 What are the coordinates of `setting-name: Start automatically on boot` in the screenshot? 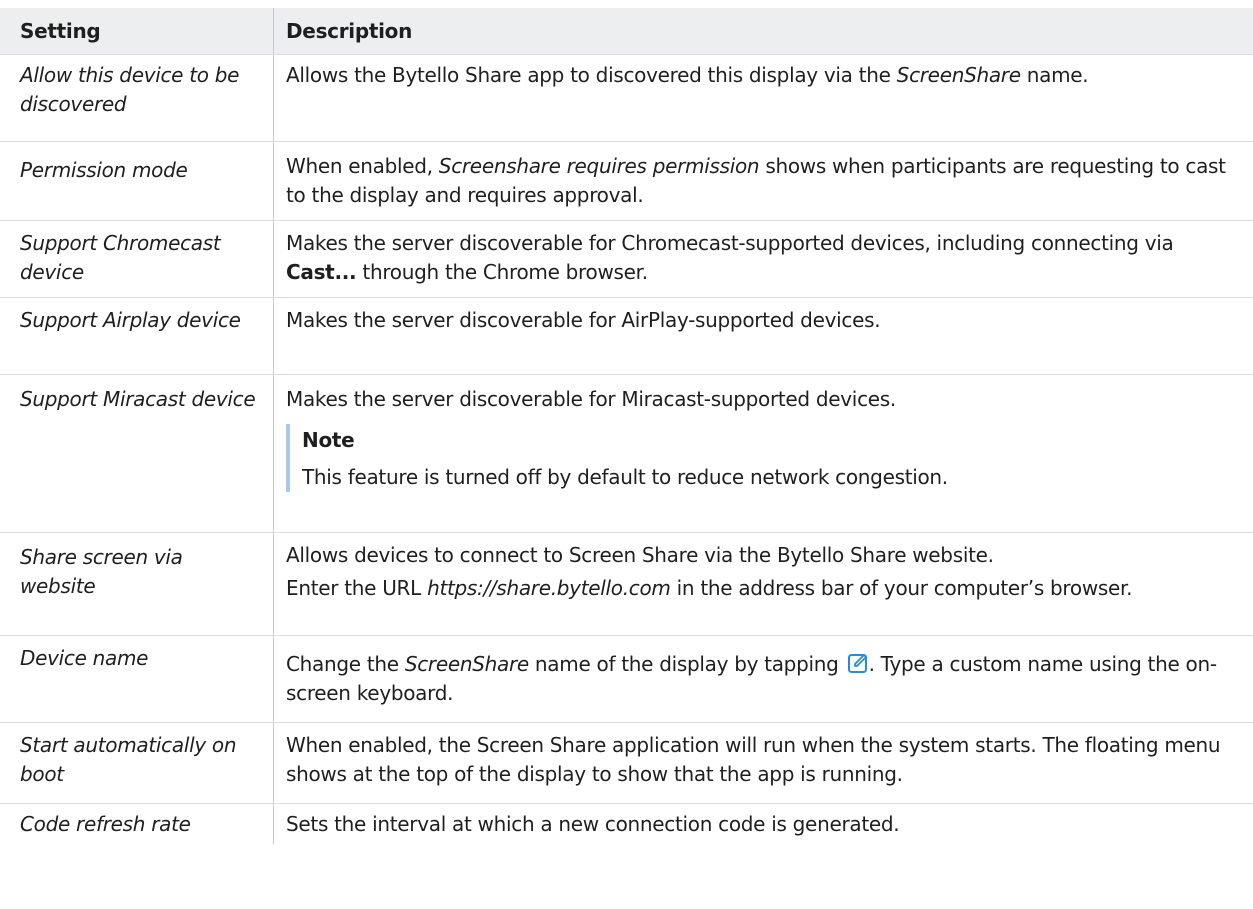 It's located at (137, 763).